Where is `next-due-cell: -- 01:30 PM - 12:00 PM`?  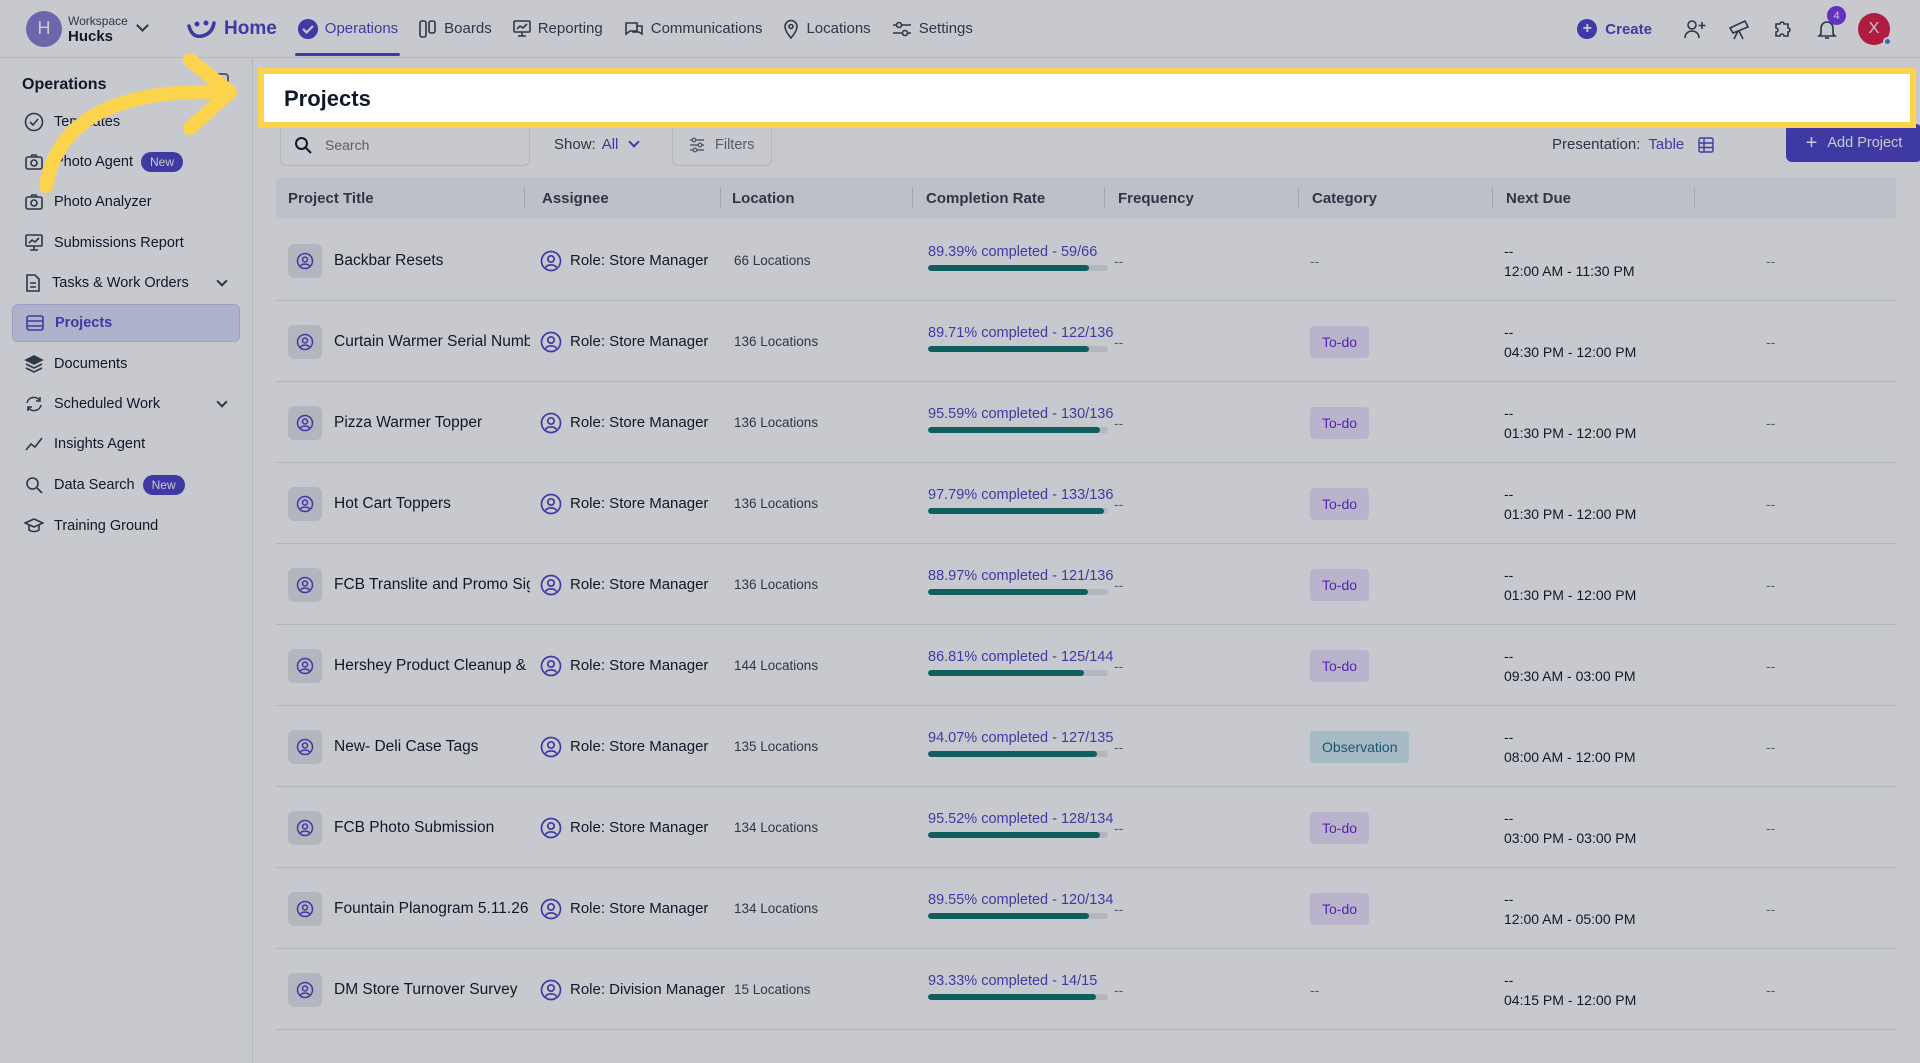 next-due-cell: -- 01:30 PM - 12:00 PM is located at coordinates (1570, 422).